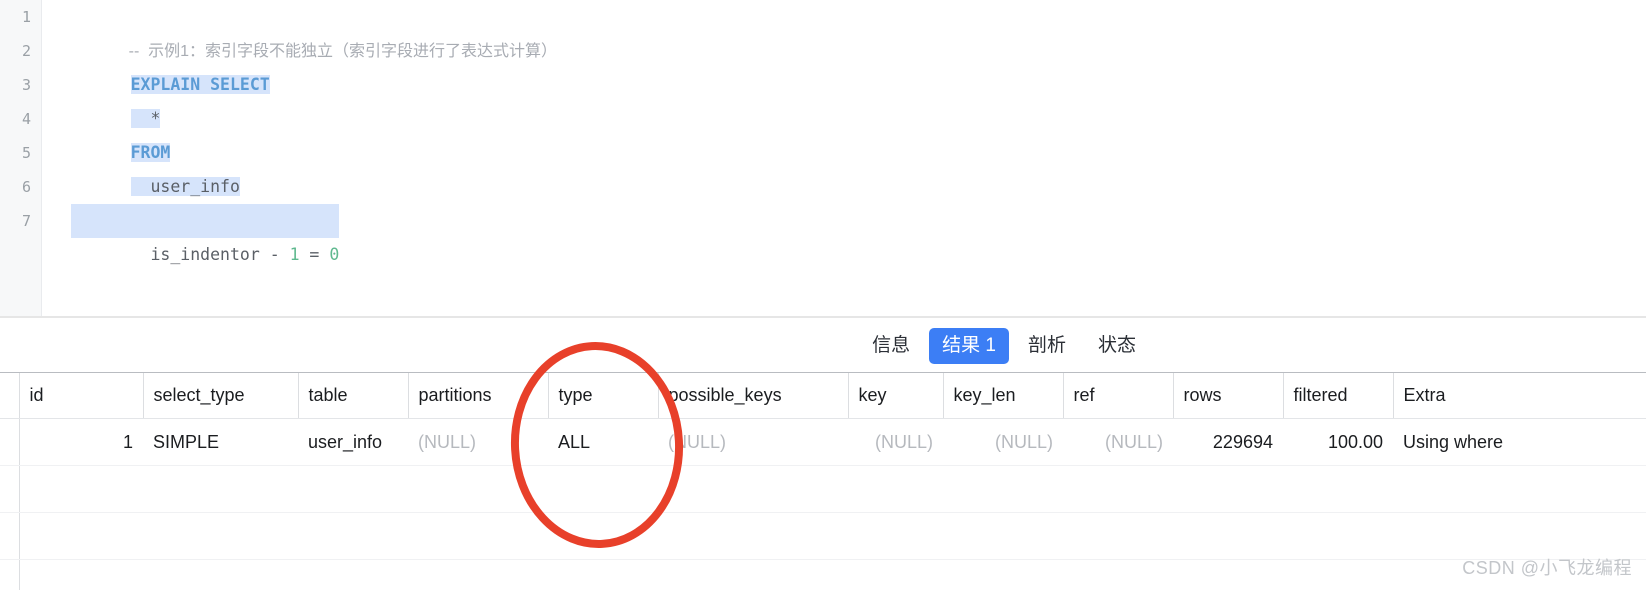  What do you see at coordinates (832, 536) in the screenshot?
I see `grid-filler-band-body` at bounding box center [832, 536].